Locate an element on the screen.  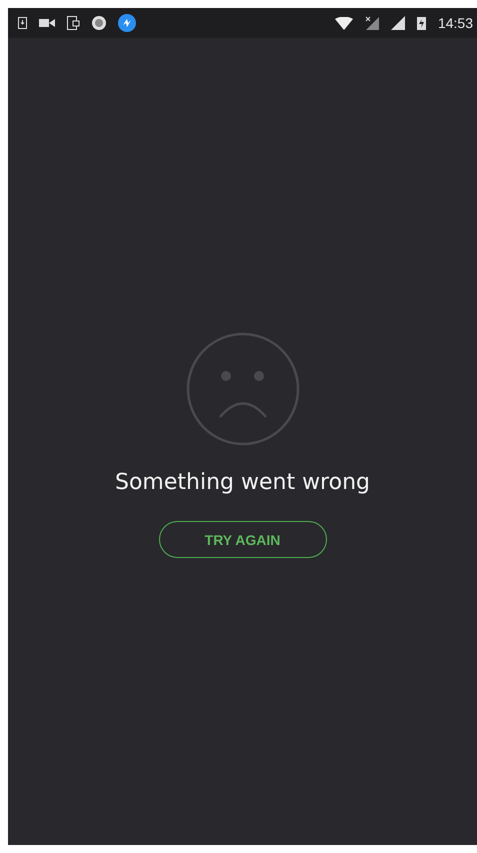
battery-charging-icon is located at coordinates (421, 23).